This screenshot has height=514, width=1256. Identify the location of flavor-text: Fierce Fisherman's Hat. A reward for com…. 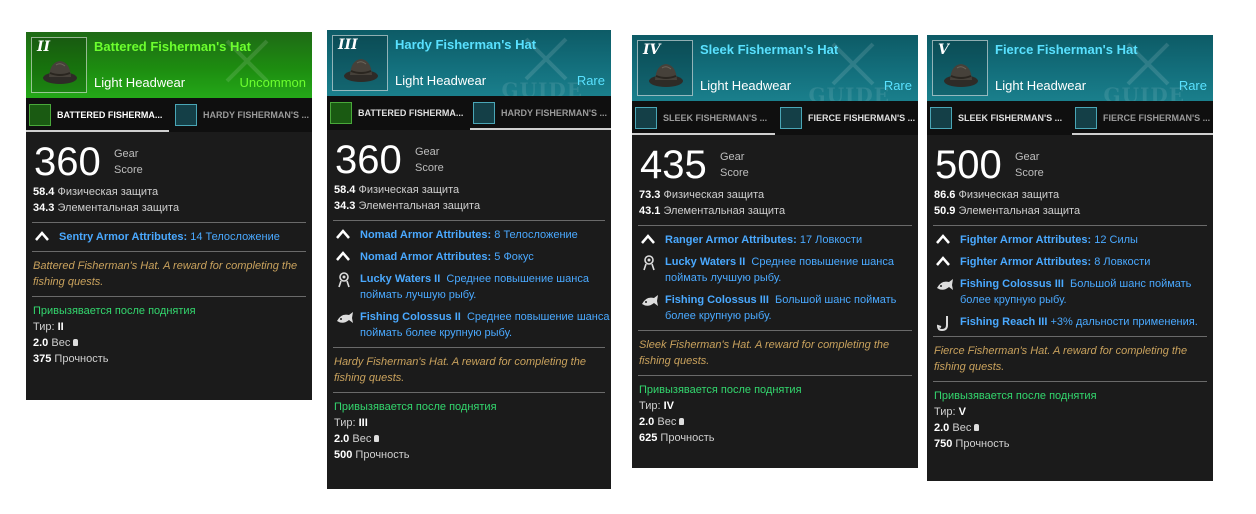
(1061, 359).